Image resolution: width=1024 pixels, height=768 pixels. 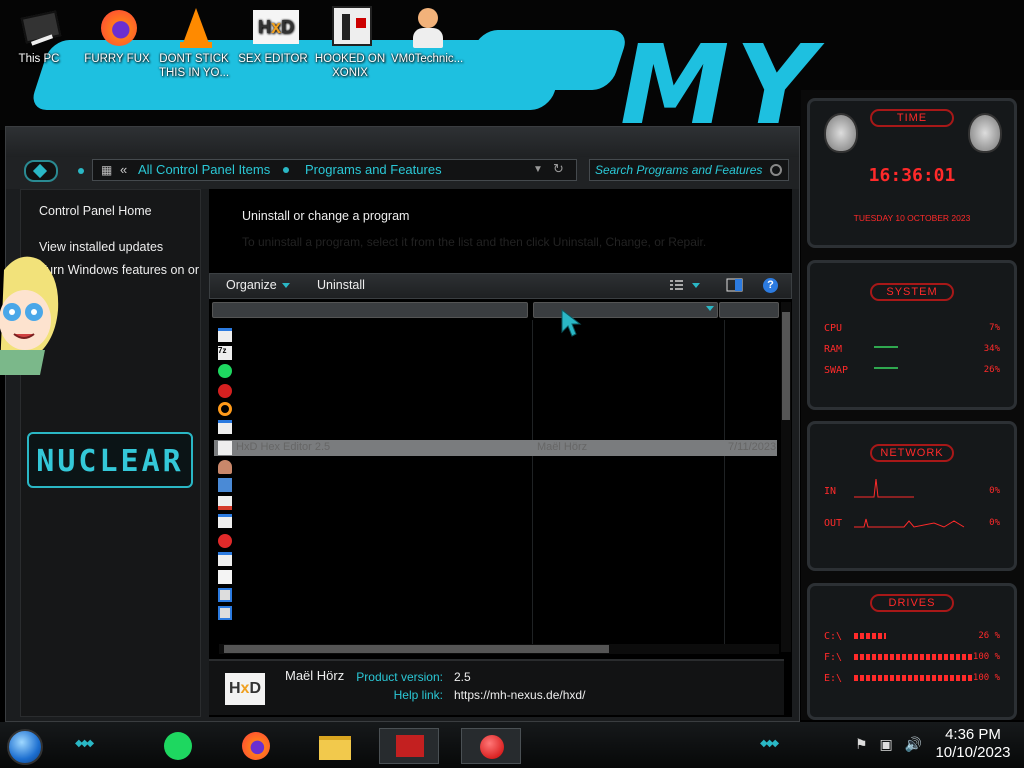 I want to click on window-titlebar, so click(x=402, y=142).